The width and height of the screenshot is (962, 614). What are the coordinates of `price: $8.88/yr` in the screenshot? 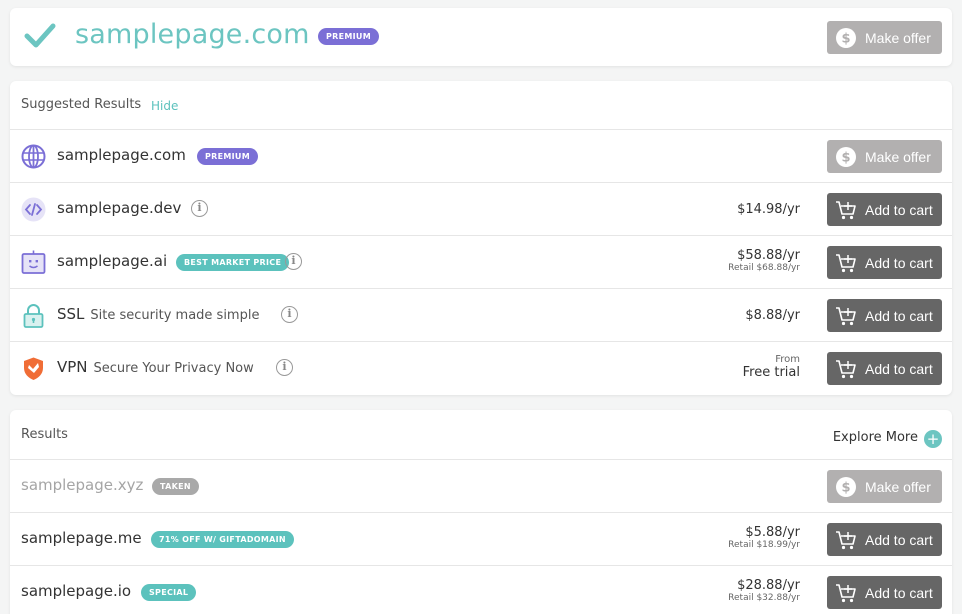 It's located at (772, 315).